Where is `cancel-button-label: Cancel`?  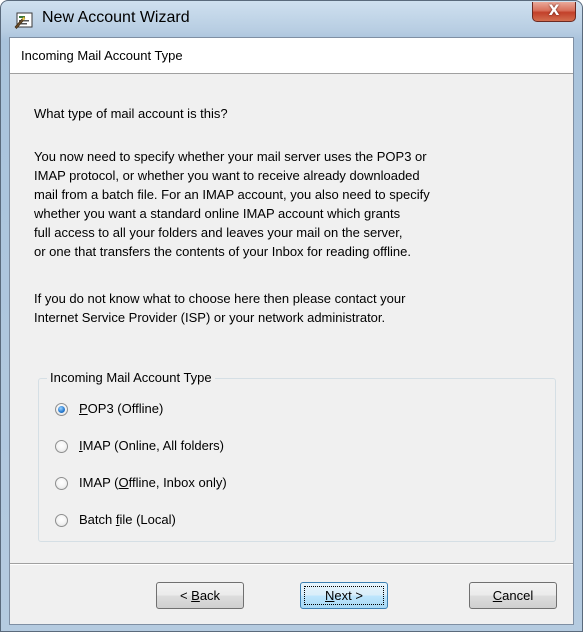 cancel-button-label: Cancel is located at coordinates (513, 595).